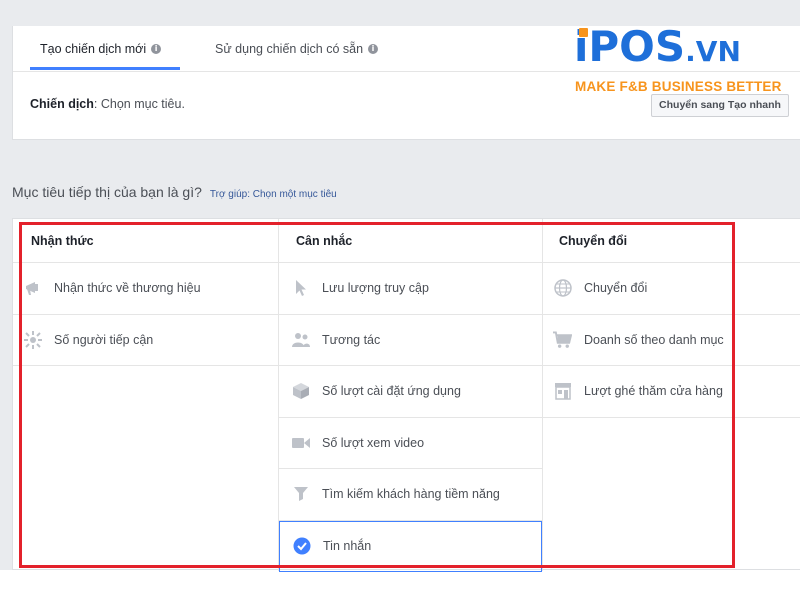  What do you see at coordinates (104, 339) in the screenshot?
I see `objective-label: Số người tiếp cận` at bounding box center [104, 339].